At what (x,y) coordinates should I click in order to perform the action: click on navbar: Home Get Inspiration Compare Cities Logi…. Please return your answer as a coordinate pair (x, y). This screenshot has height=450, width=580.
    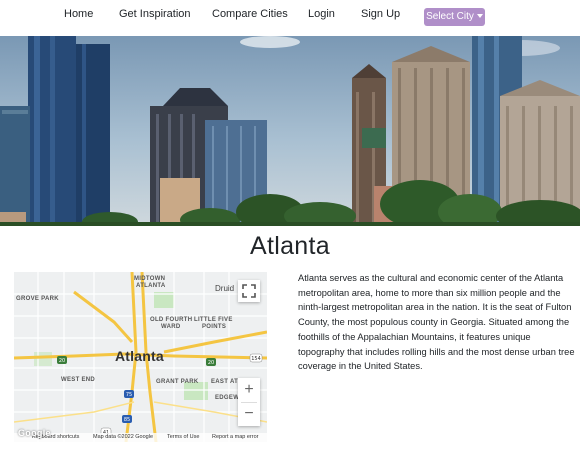
    Looking at the image, I should click on (290, 18).